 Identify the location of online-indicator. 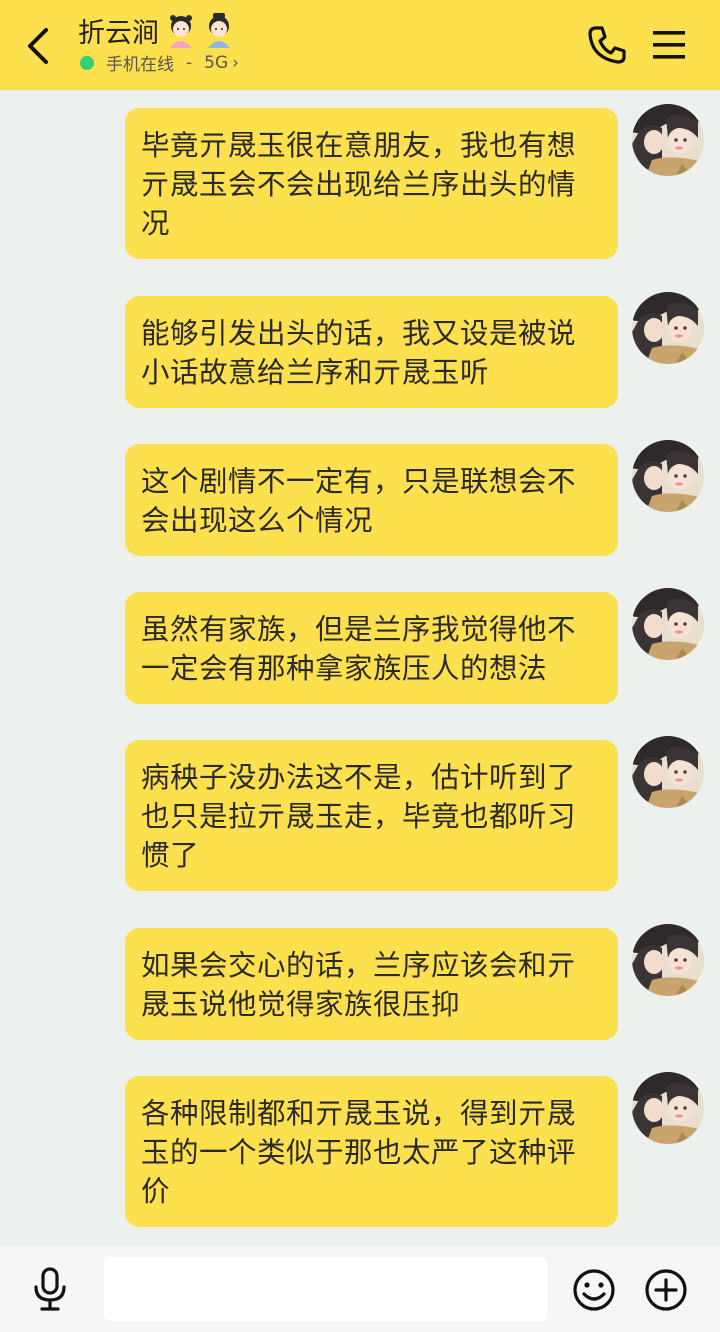
(87, 62).